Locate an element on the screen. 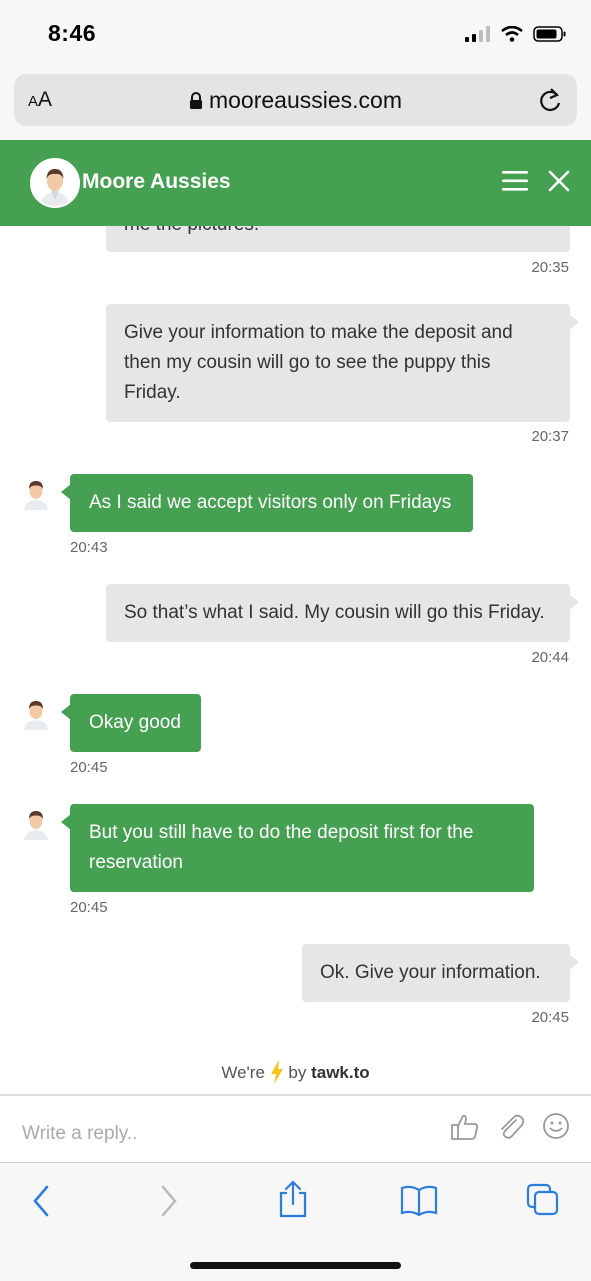  reply-input is located at coordinates (222, 1134).